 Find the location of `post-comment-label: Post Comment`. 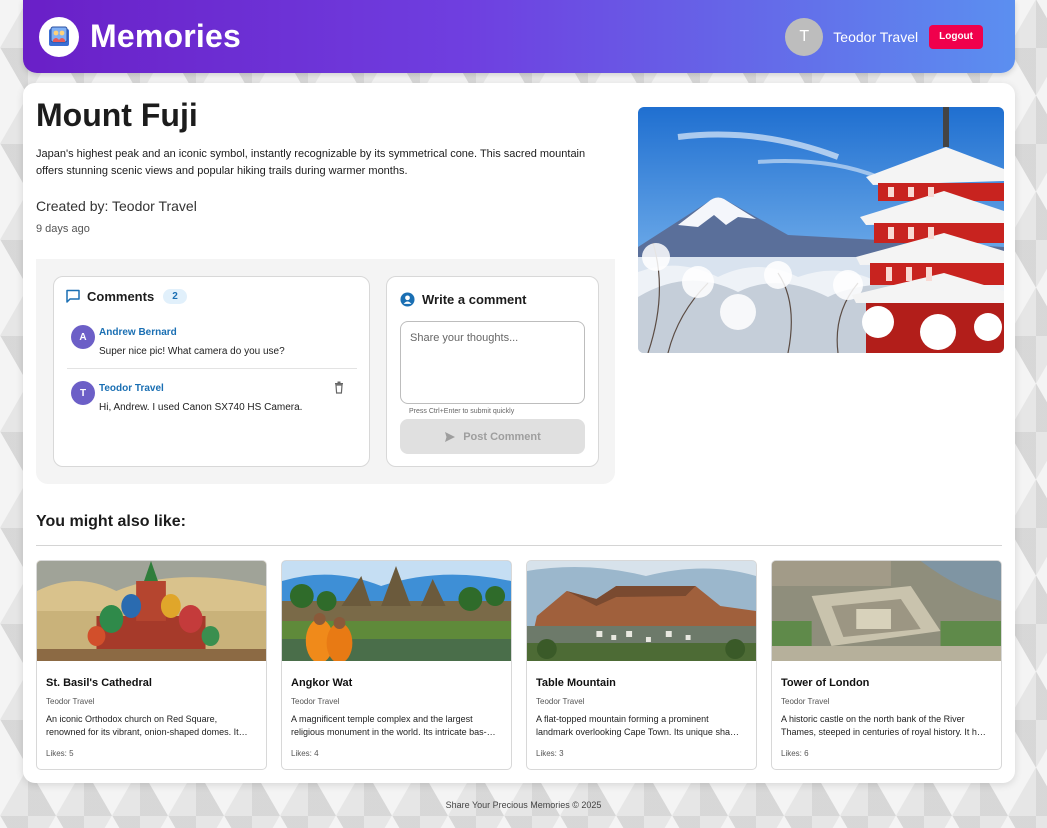

post-comment-label: Post Comment is located at coordinates (502, 436).